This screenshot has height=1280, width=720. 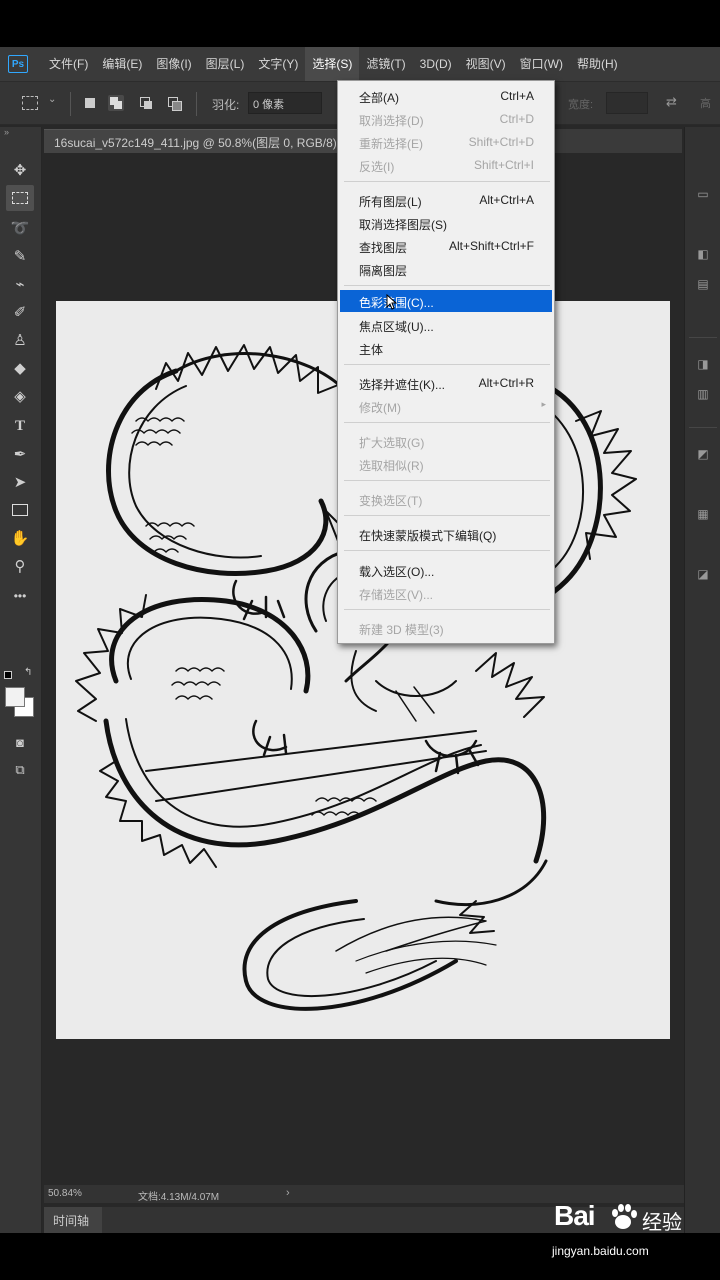 What do you see at coordinates (20, 426) in the screenshot?
I see `type-tool-icon: T` at bounding box center [20, 426].